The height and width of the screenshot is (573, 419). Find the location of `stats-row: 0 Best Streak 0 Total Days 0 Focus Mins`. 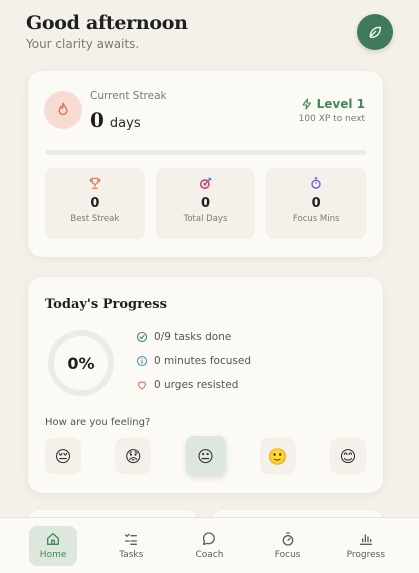

stats-row: 0 Best Streak 0 Total Days 0 Focus Mins is located at coordinates (206, 203).